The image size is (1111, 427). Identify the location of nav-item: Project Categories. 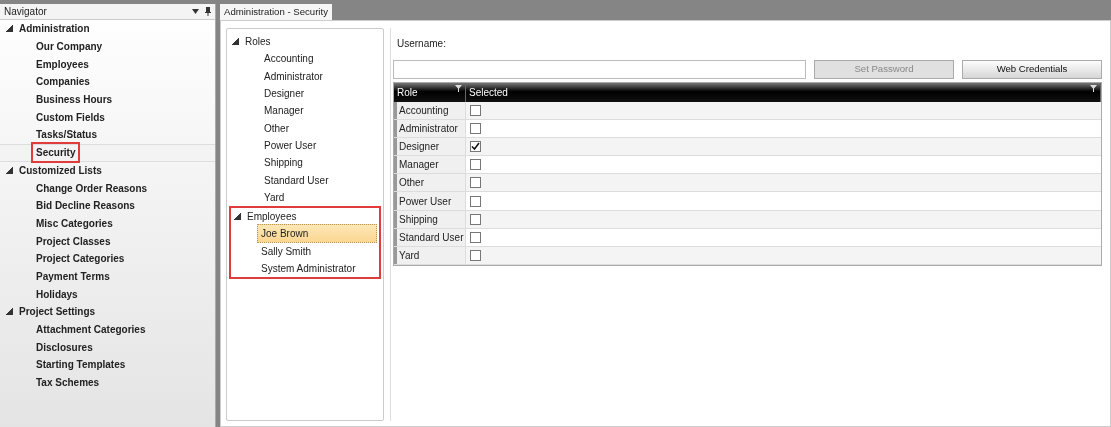
(80, 259).